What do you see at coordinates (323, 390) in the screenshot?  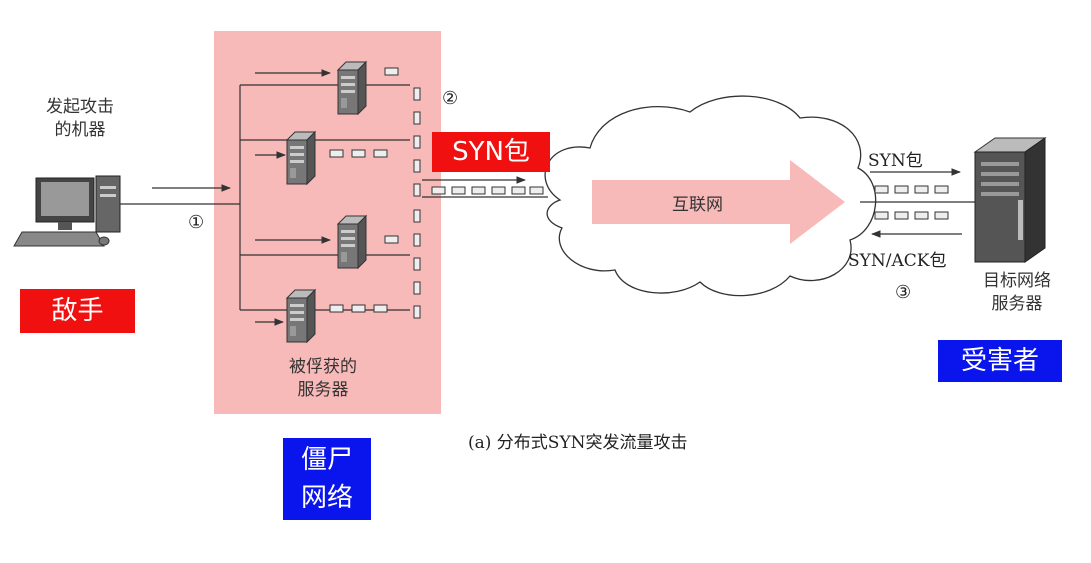 I see `botnet-label-line2: 服务器` at bounding box center [323, 390].